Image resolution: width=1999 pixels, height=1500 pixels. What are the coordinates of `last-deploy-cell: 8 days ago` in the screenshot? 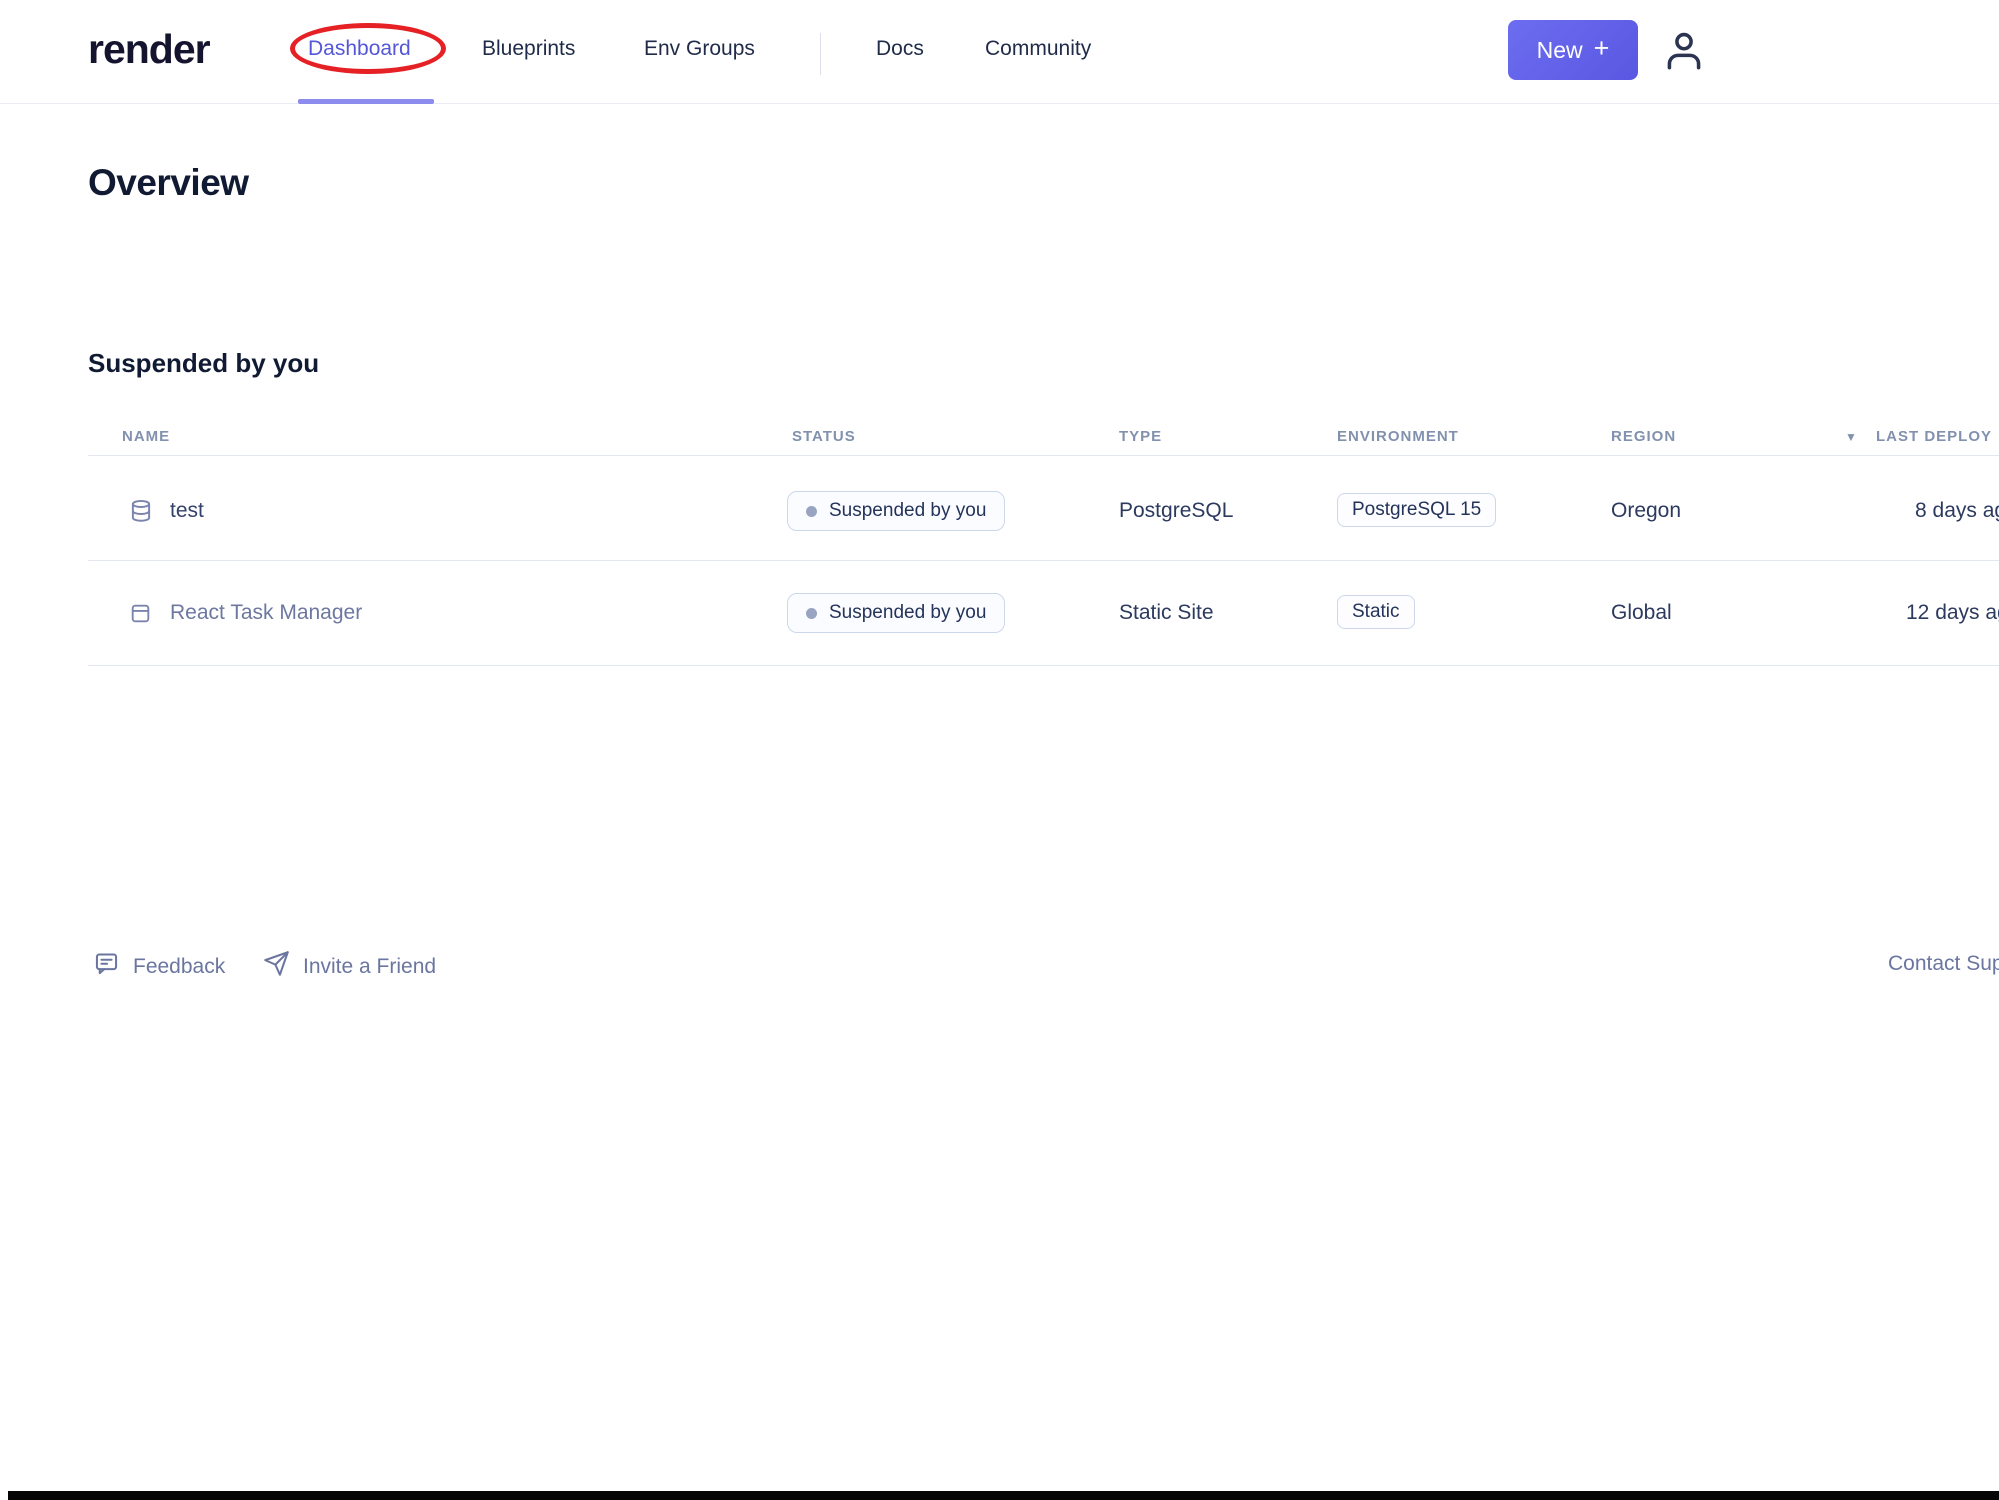 It's located at (1957, 510).